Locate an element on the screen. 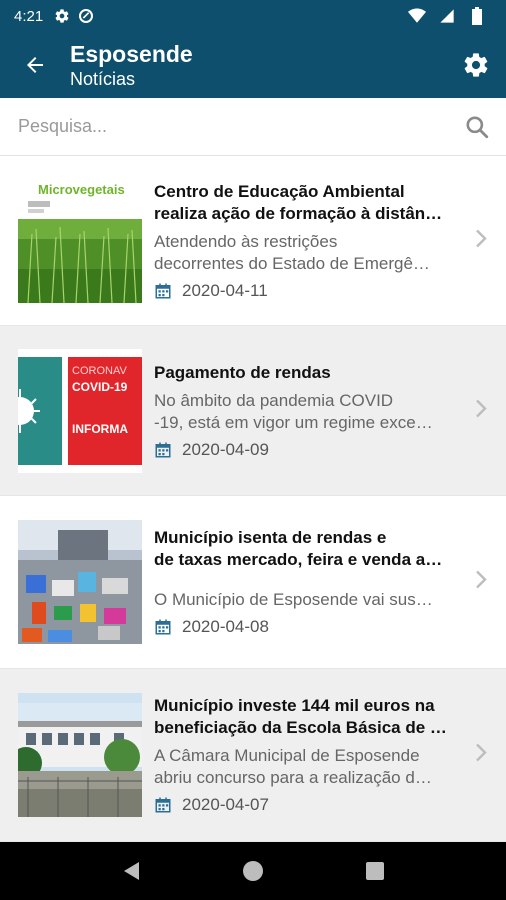 The width and height of the screenshot is (506, 900). thumbnail-label-1: CORONAV is located at coordinates (99, 371).